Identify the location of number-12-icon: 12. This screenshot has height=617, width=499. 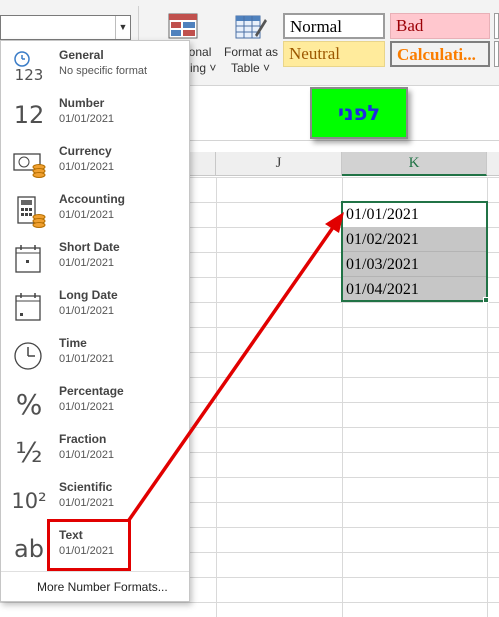
(29, 115).